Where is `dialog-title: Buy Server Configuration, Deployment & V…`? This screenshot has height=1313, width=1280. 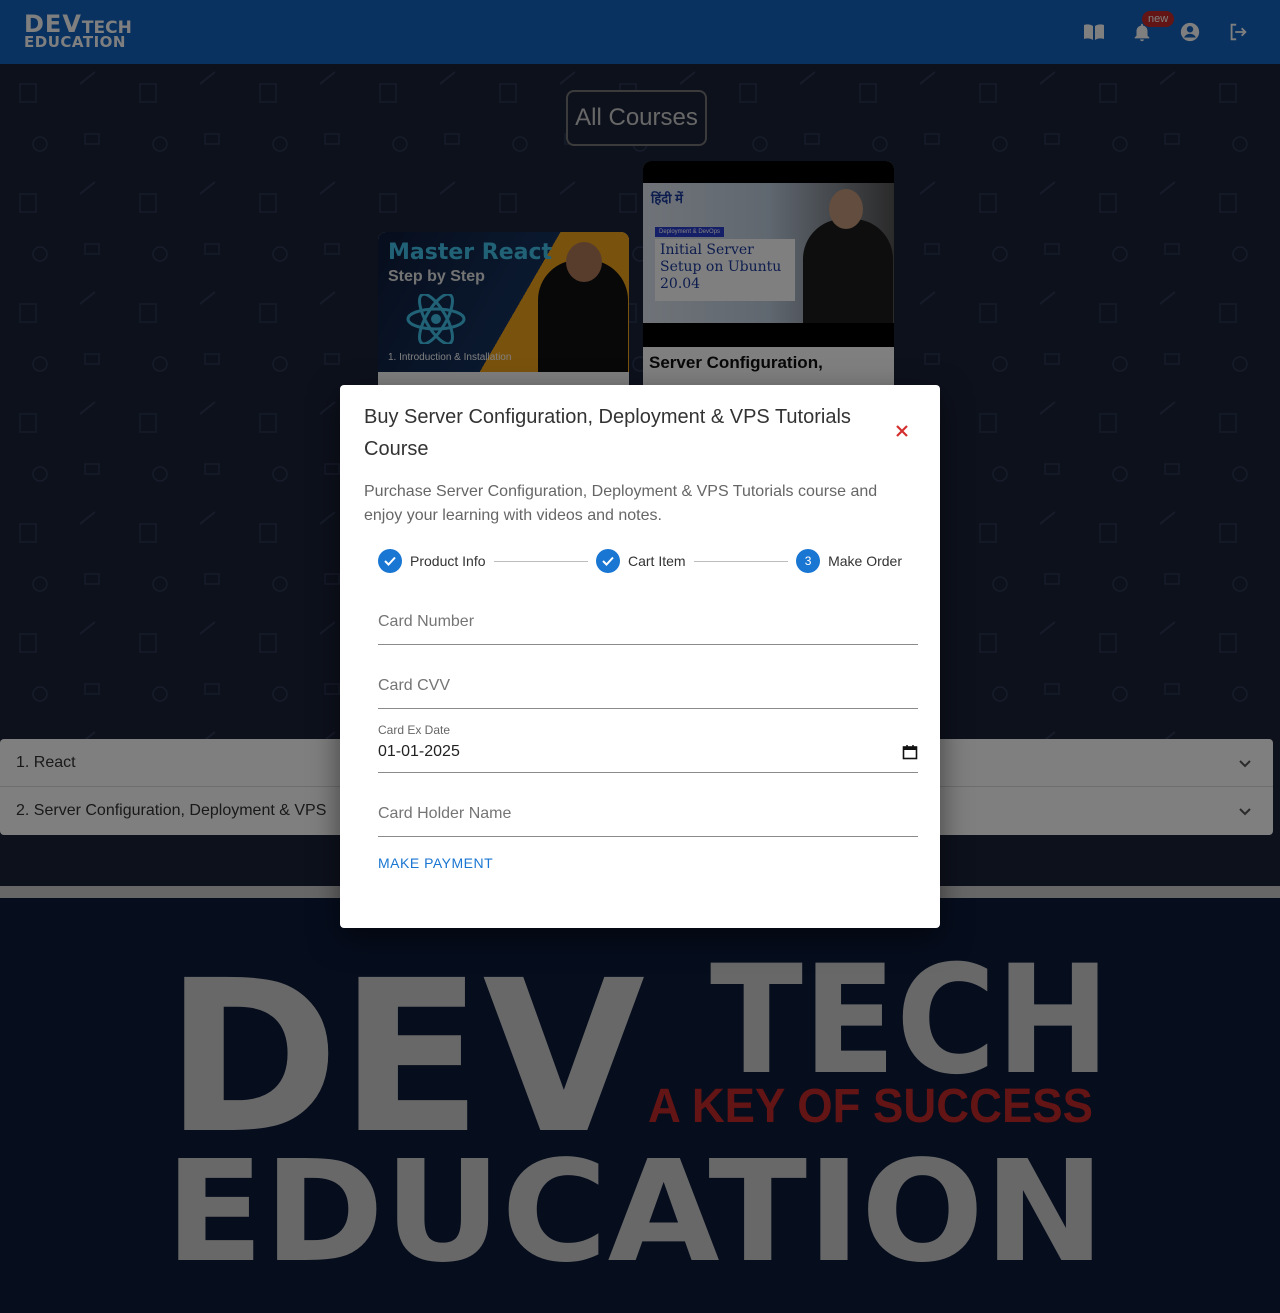
dialog-title: Buy Server Configuration, Deployment & V… is located at coordinates (607, 433).